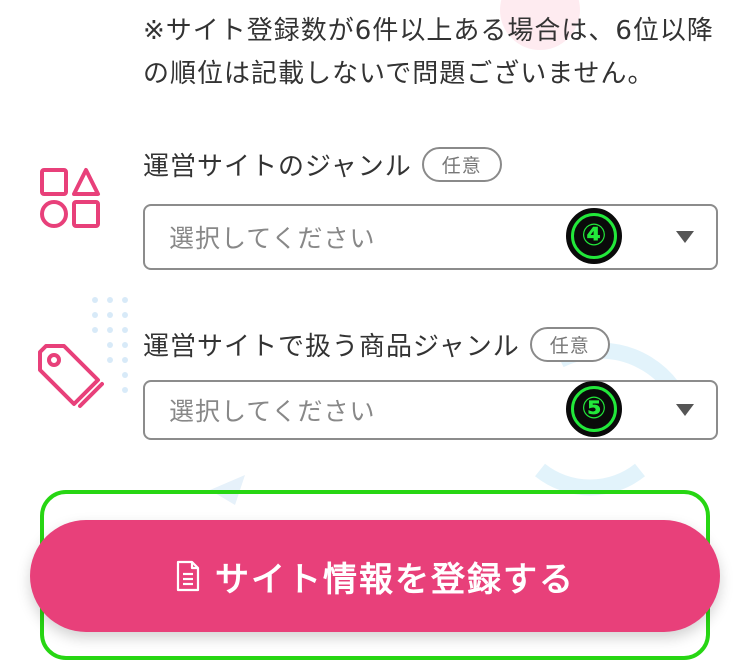 This screenshot has height=667, width=750. I want to click on document-icon, so click(188, 576).